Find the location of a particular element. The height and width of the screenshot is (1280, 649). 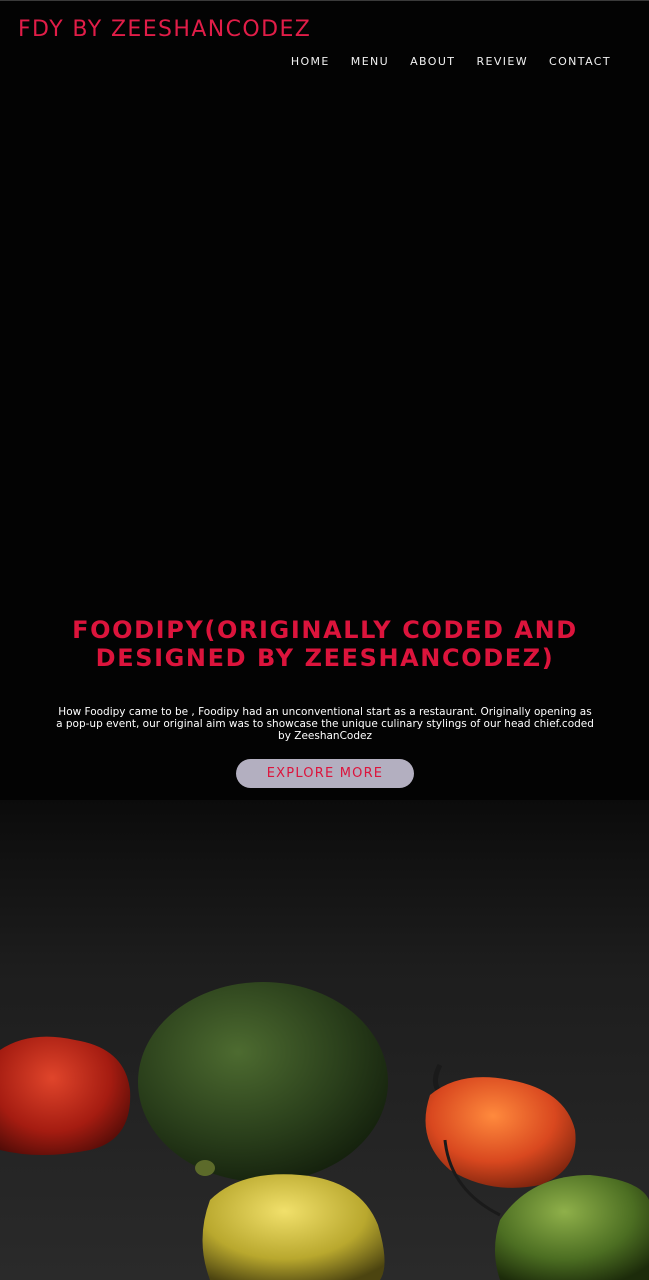

nav-item-home: HOME is located at coordinates (310, 61).